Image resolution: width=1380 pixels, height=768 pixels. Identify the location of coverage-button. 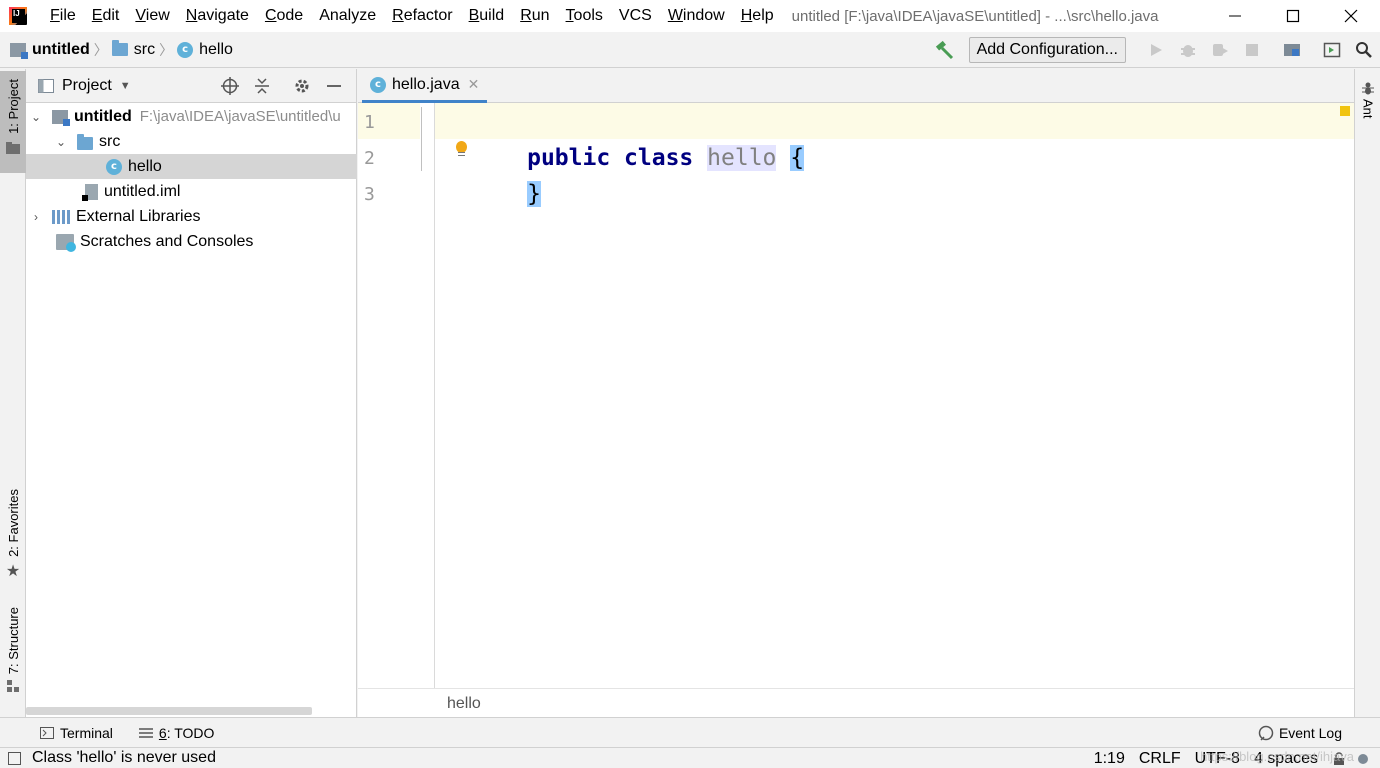
(1220, 50).